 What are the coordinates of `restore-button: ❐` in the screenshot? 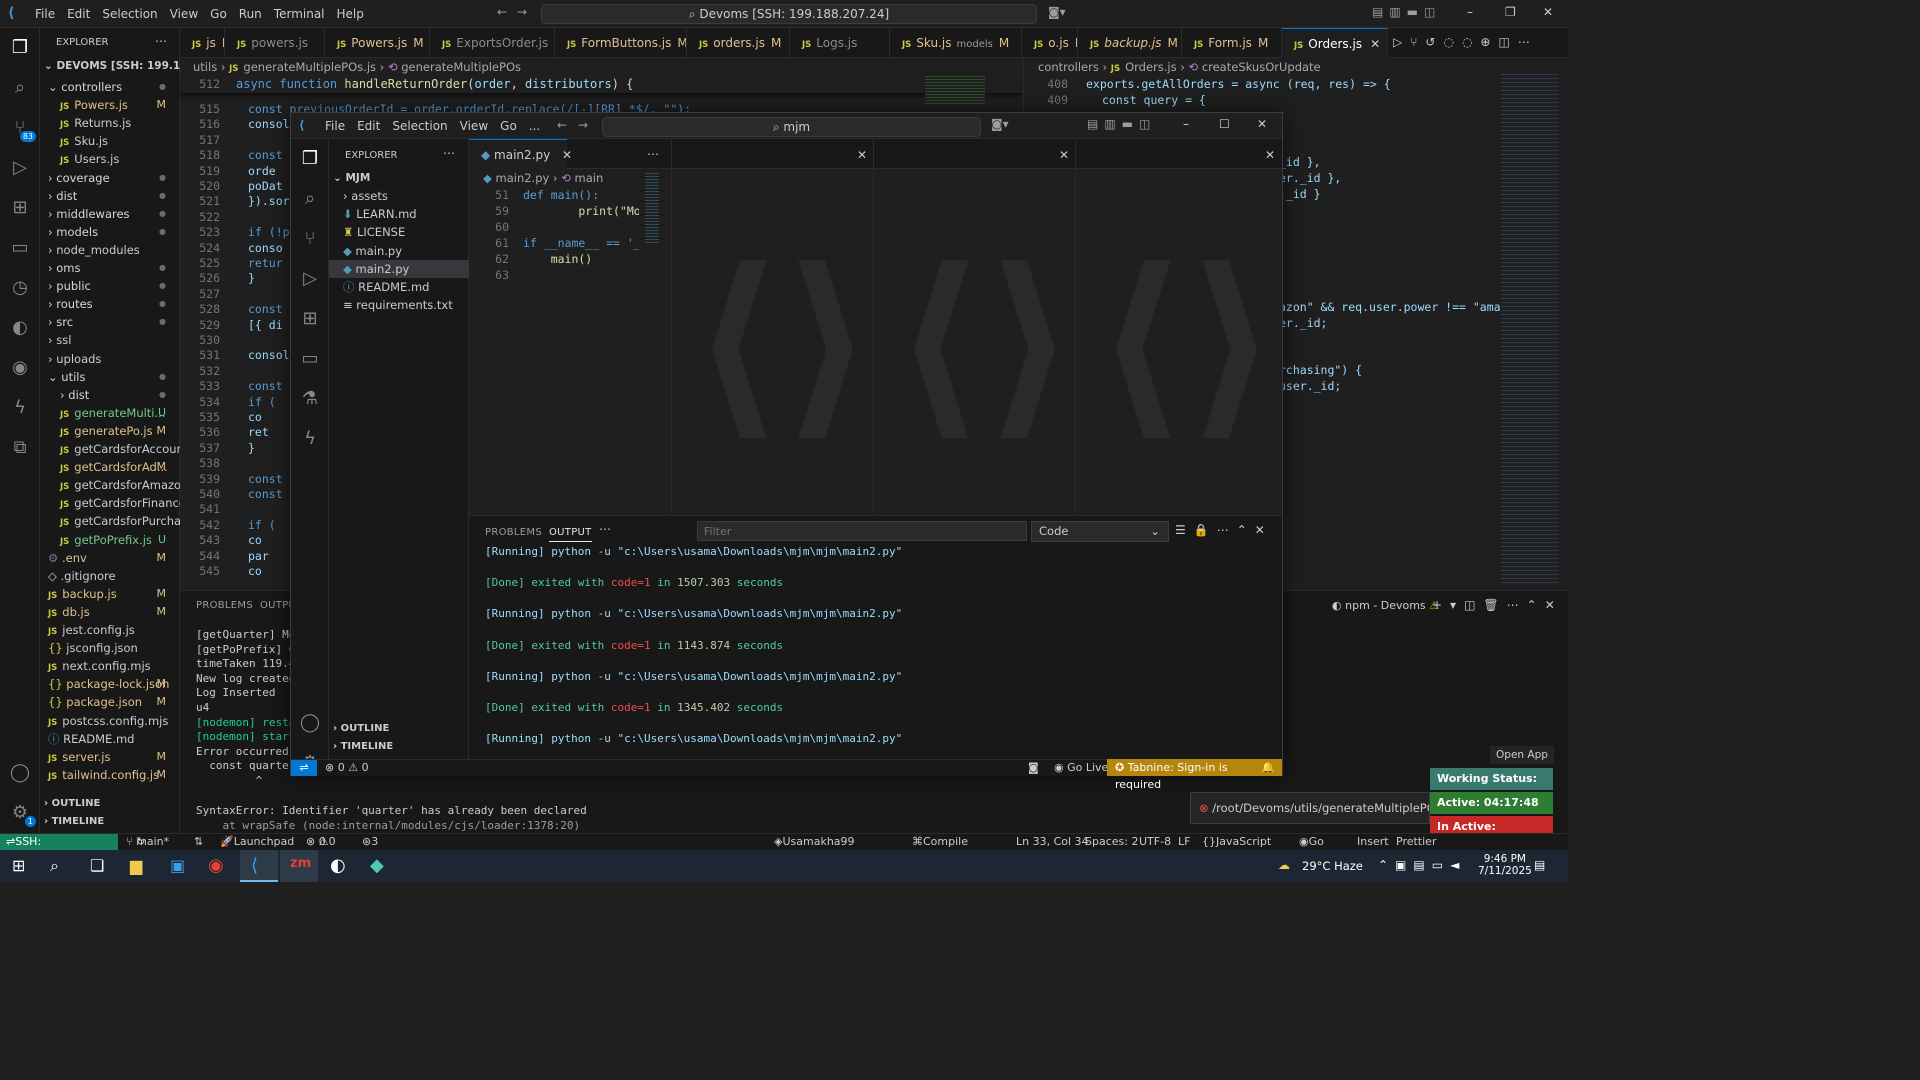 It's located at (1510, 12).